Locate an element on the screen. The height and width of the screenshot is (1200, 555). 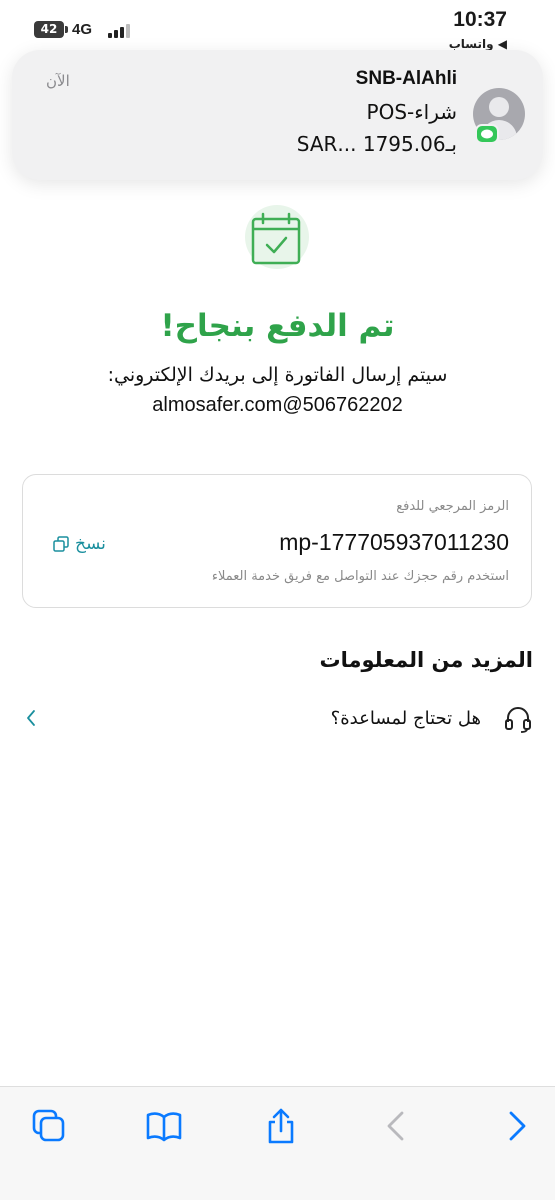
more-info-title: المزيد من المعلومات is located at coordinates (426, 660).